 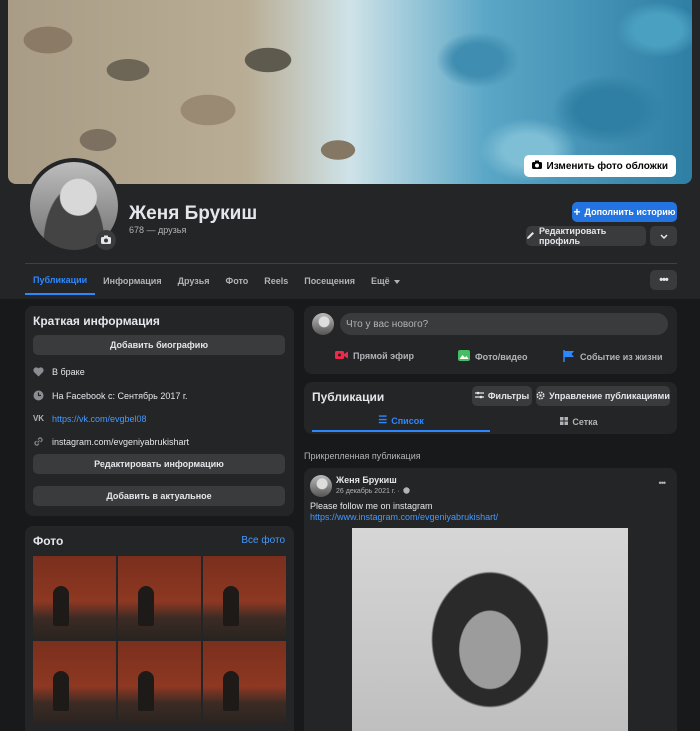 I want to click on profile-dropdown-button, so click(x=663, y=236).